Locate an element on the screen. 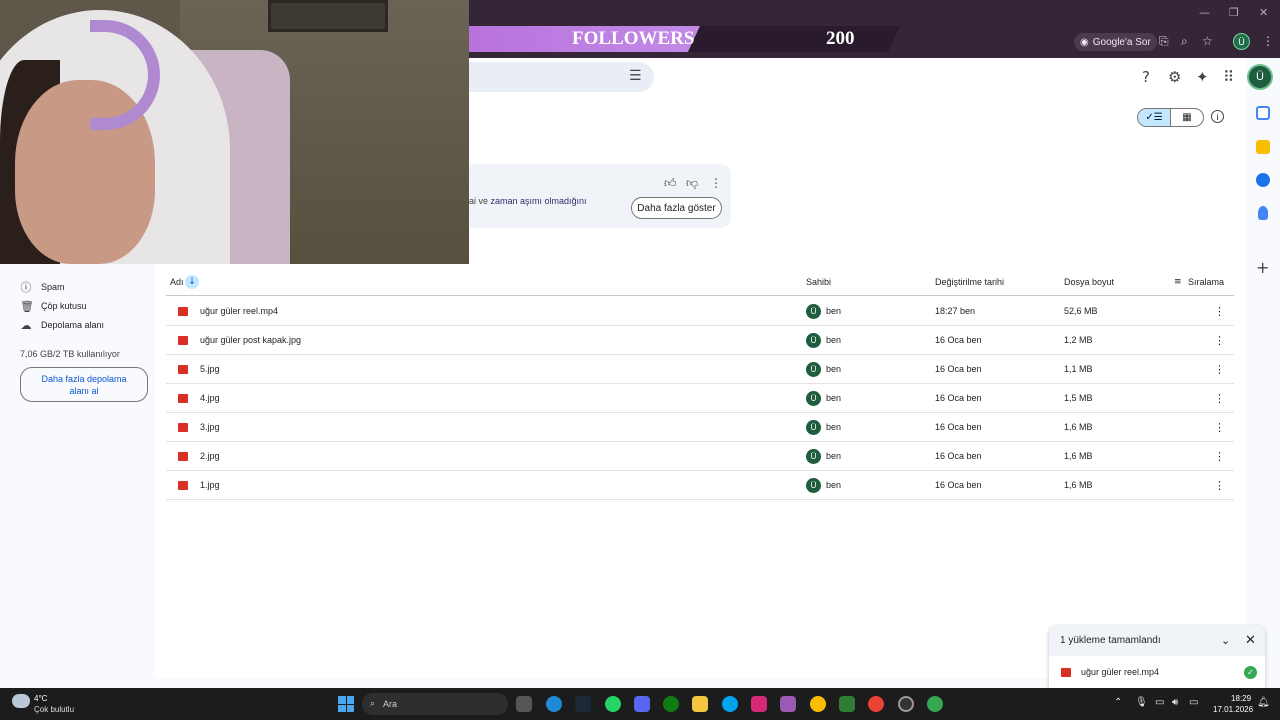  steam-icon is located at coordinates (583, 704).